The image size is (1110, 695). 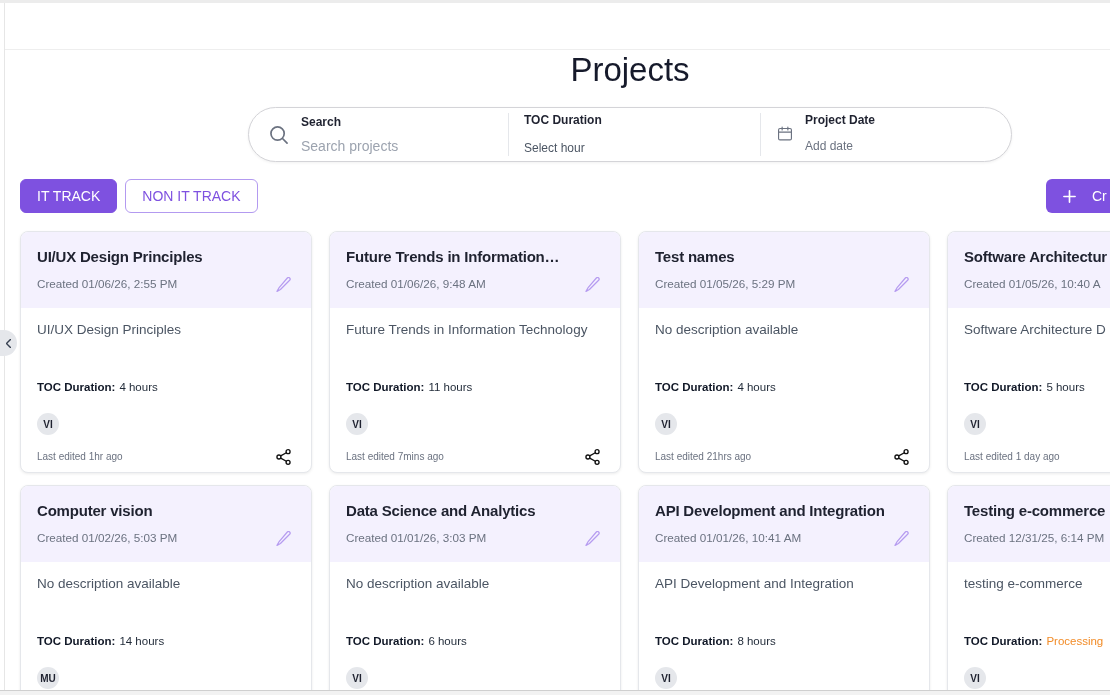 What do you see at coordinates (728, 538) in the screenshot?
I see `created-date: Created 01/01/26, 10:41 AM` at bounding box center [728, 538].